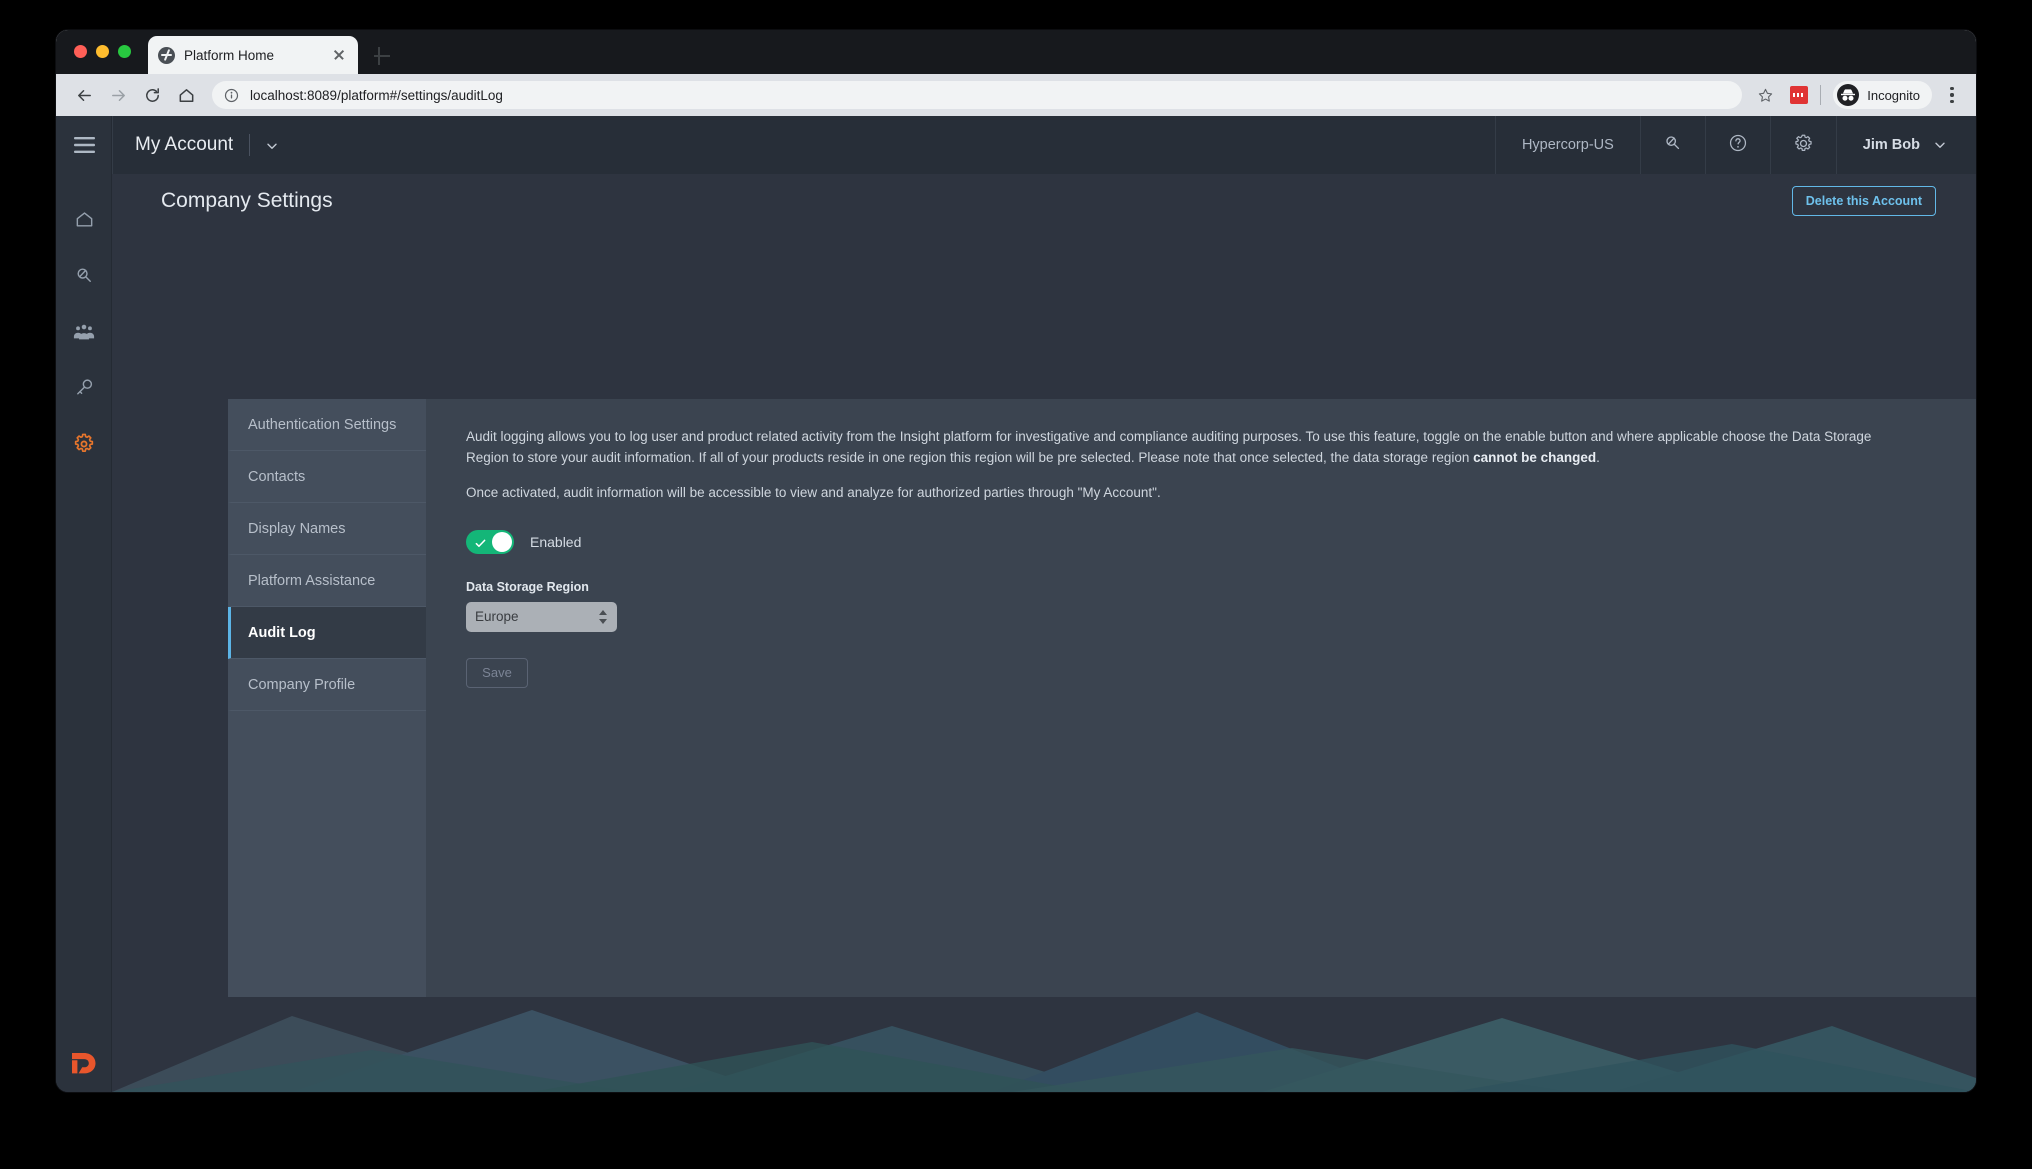 This screenshot has width=2032, height=1169. Describe the element at coordinates (1863, 201) in the screenshot. I see `delete-account-button: Delete this Account` at that location.